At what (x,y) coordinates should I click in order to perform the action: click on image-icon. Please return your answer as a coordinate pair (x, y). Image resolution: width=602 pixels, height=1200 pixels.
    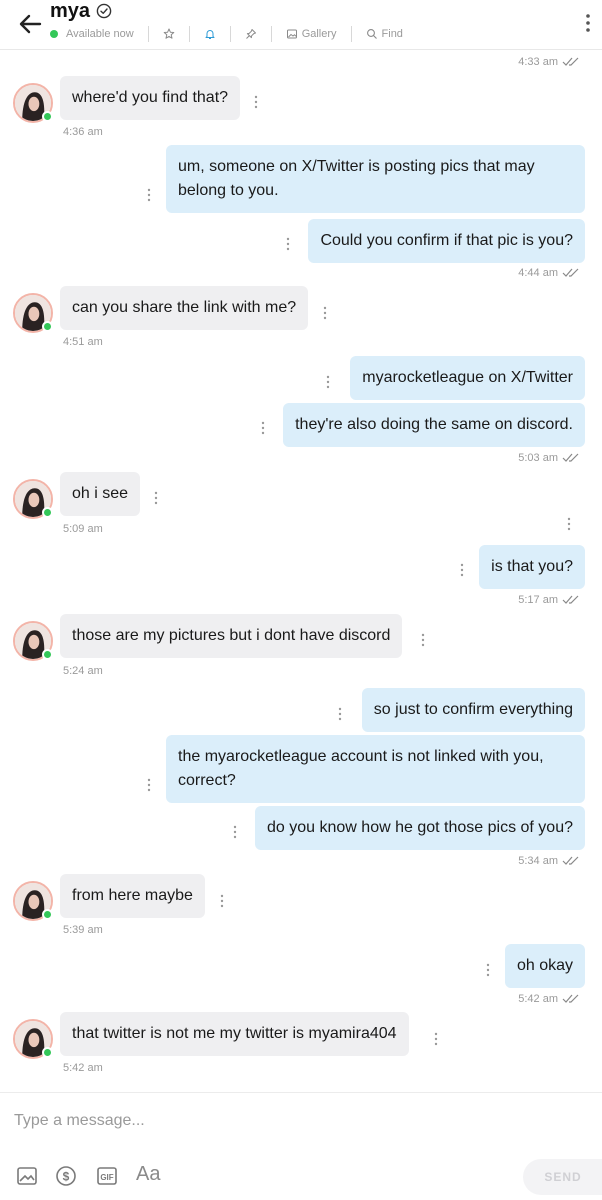
    Looking at the image, I should click on (291, 34).